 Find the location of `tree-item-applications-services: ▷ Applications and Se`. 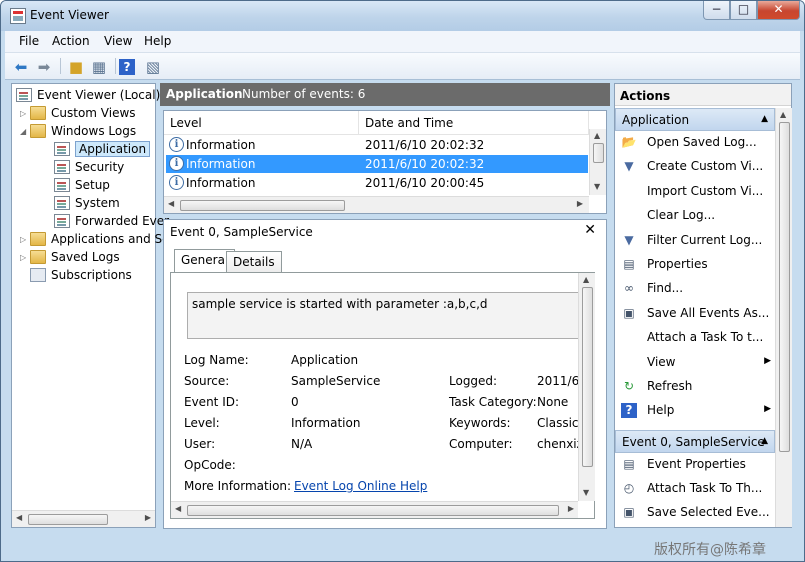

tree-item-applications-services: ▷ Applications and Se is located at coordinates (95, 239).